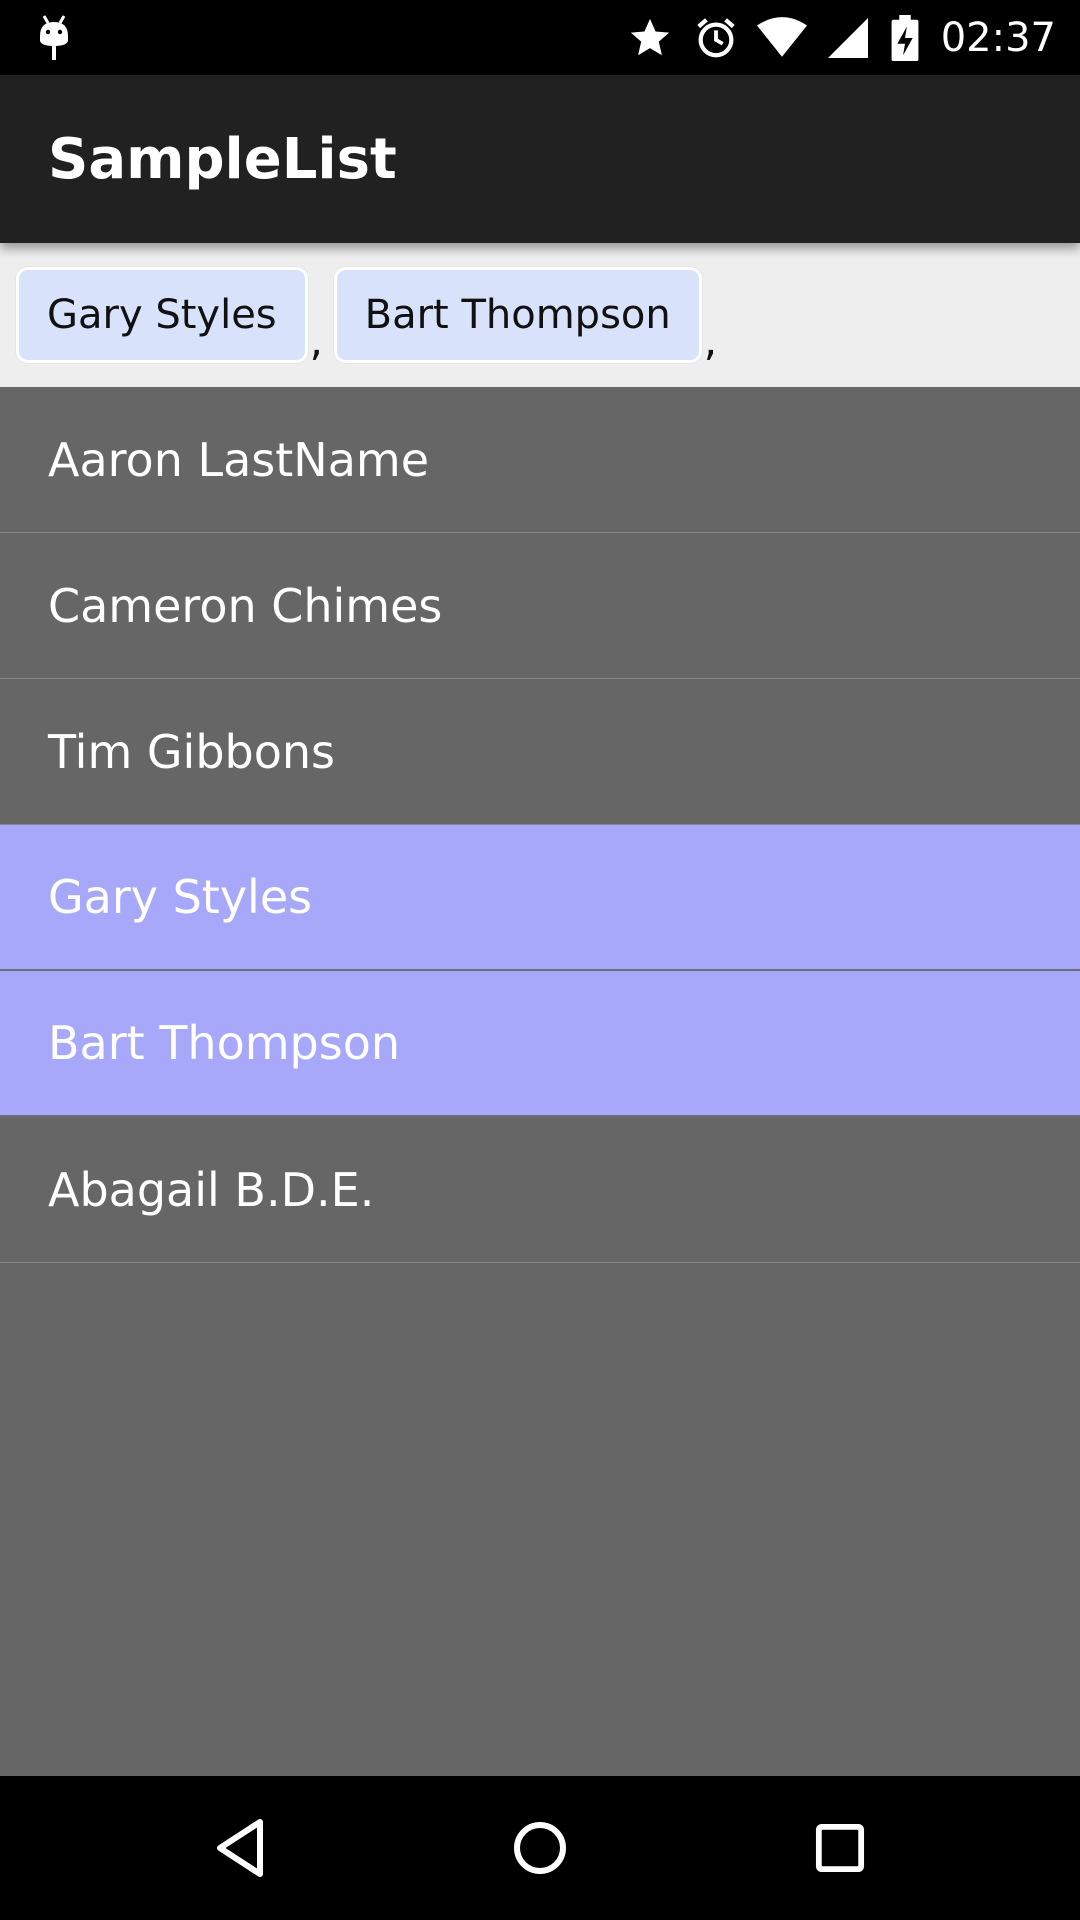  I want to click on android-debug-icon, so click(54, 38).